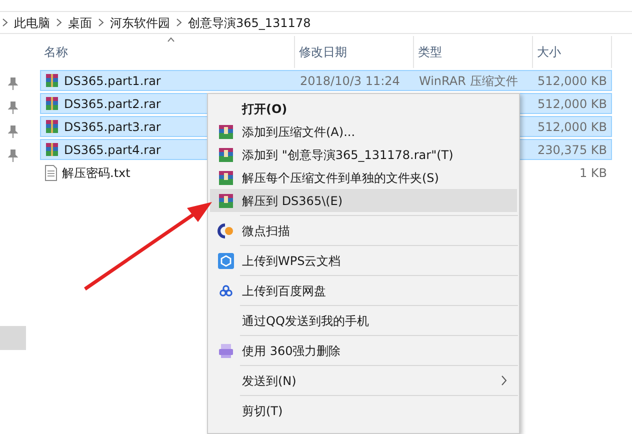  What do you see at coordinates (112, 127) in the screenshot?
I see `file-name: DS365.part3.rar` at bounding box center [112, 127].